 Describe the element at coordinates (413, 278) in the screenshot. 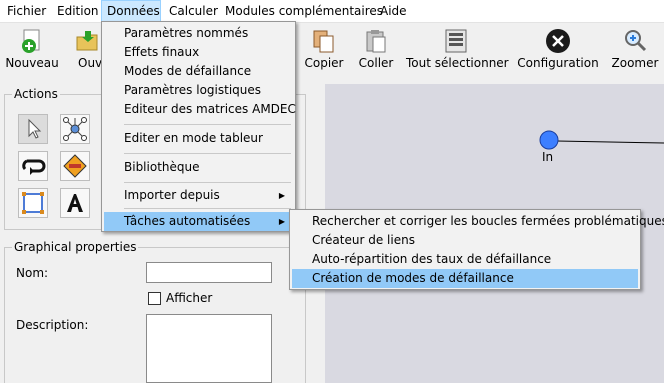

I see `creation-modes-defaillance-label: Création de modes de défaillance` at that location.